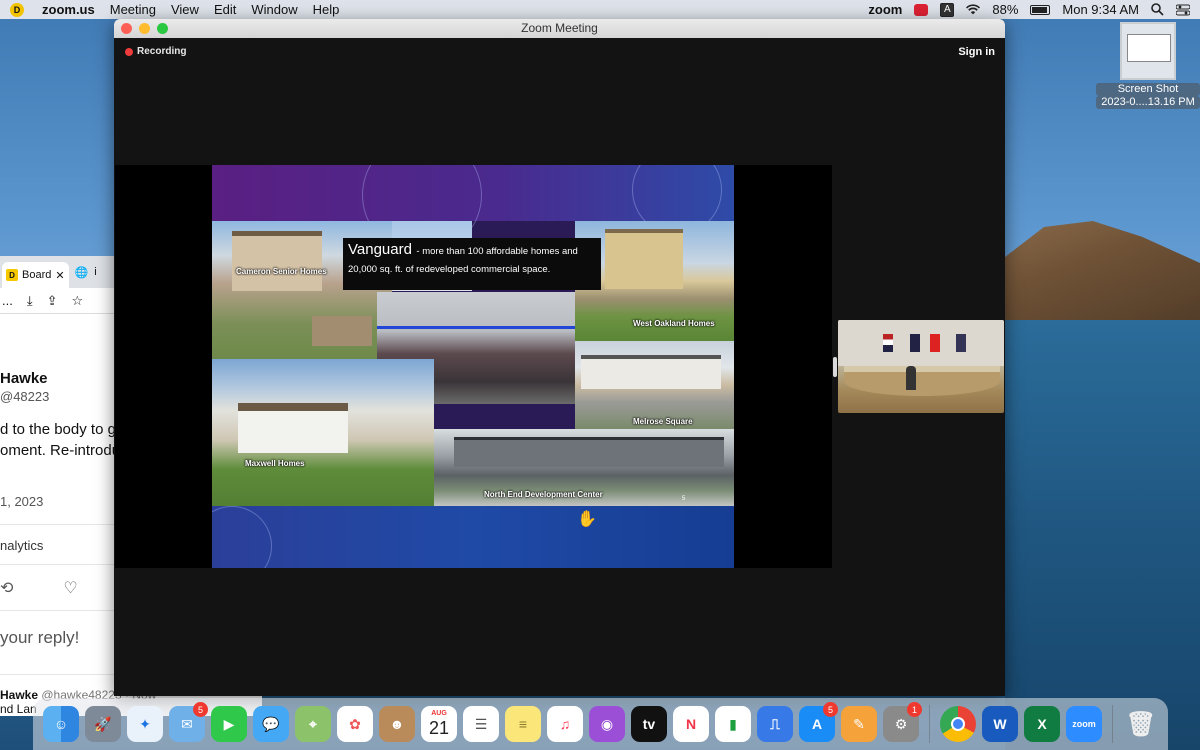 The height and width of the screenshot is (750, 1200). What do you see at coordinates (902, 722) in the screenshot?
I see `system-preferences-icon: ⚙ 1` at bounding box center [902, 722].